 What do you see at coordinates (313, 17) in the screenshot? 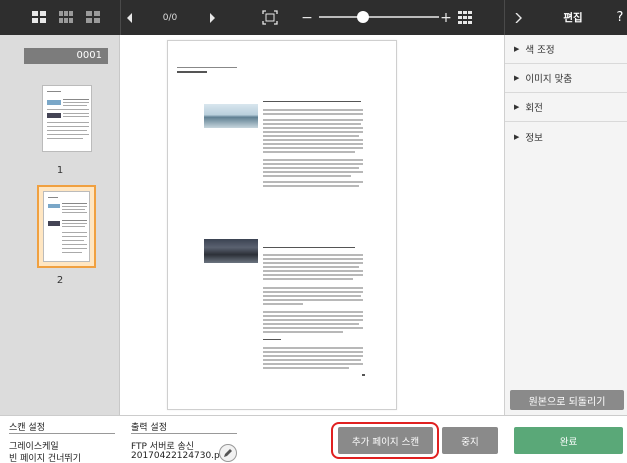
I see `top-toolbar: 0/0 − + 편집 ?` at bounding box center [313, 17].